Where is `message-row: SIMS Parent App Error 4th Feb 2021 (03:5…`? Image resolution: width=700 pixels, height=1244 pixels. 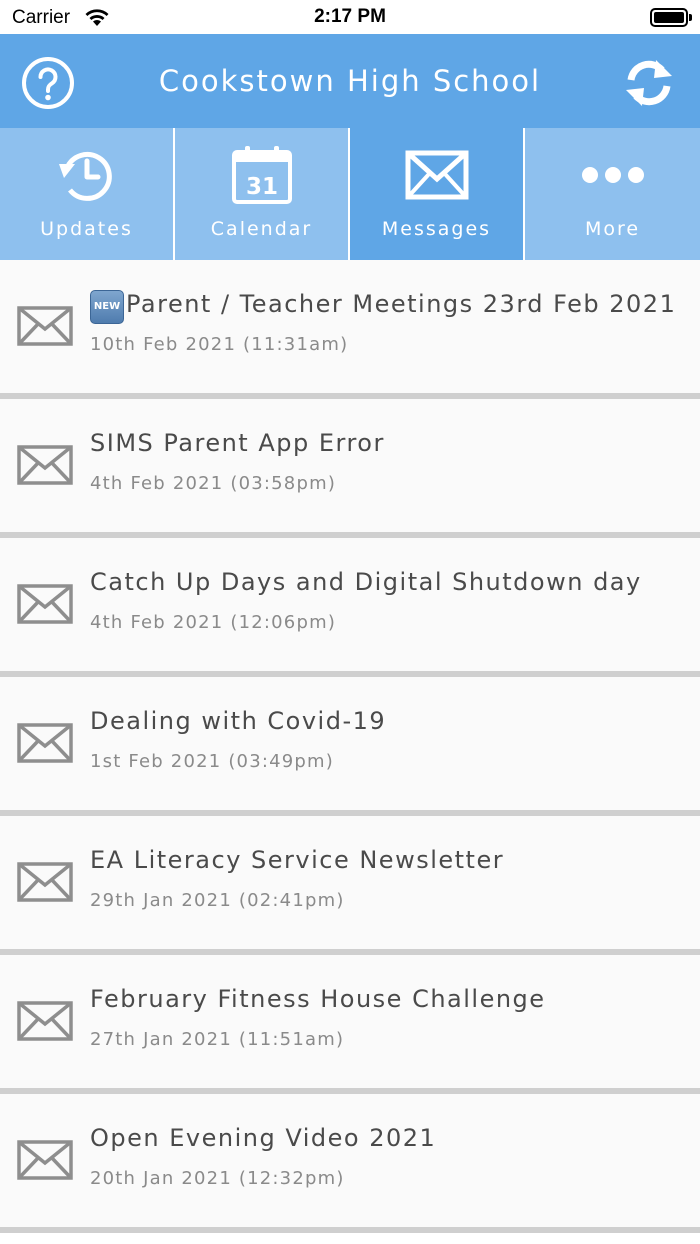 message-row: SIMS Parent App Error 4th Feb 2021 (03:5… is located at coordinates (350, 468).